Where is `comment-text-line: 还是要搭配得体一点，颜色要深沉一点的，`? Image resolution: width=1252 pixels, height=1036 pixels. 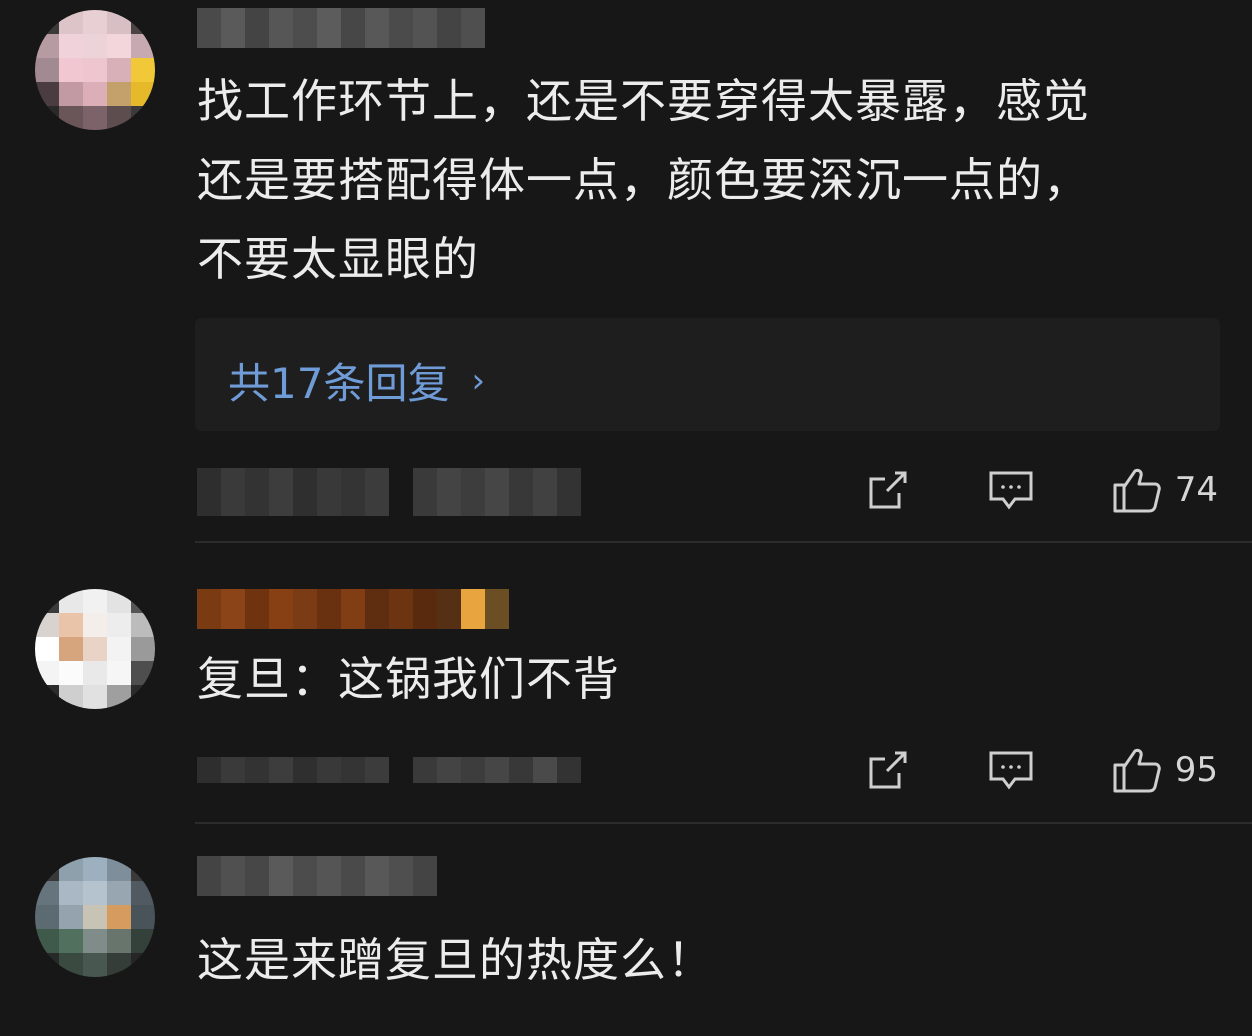 comment-text-line: 还是要搭配得体一点，颜色要深沉一点的， is located at coordinates (643, 180).